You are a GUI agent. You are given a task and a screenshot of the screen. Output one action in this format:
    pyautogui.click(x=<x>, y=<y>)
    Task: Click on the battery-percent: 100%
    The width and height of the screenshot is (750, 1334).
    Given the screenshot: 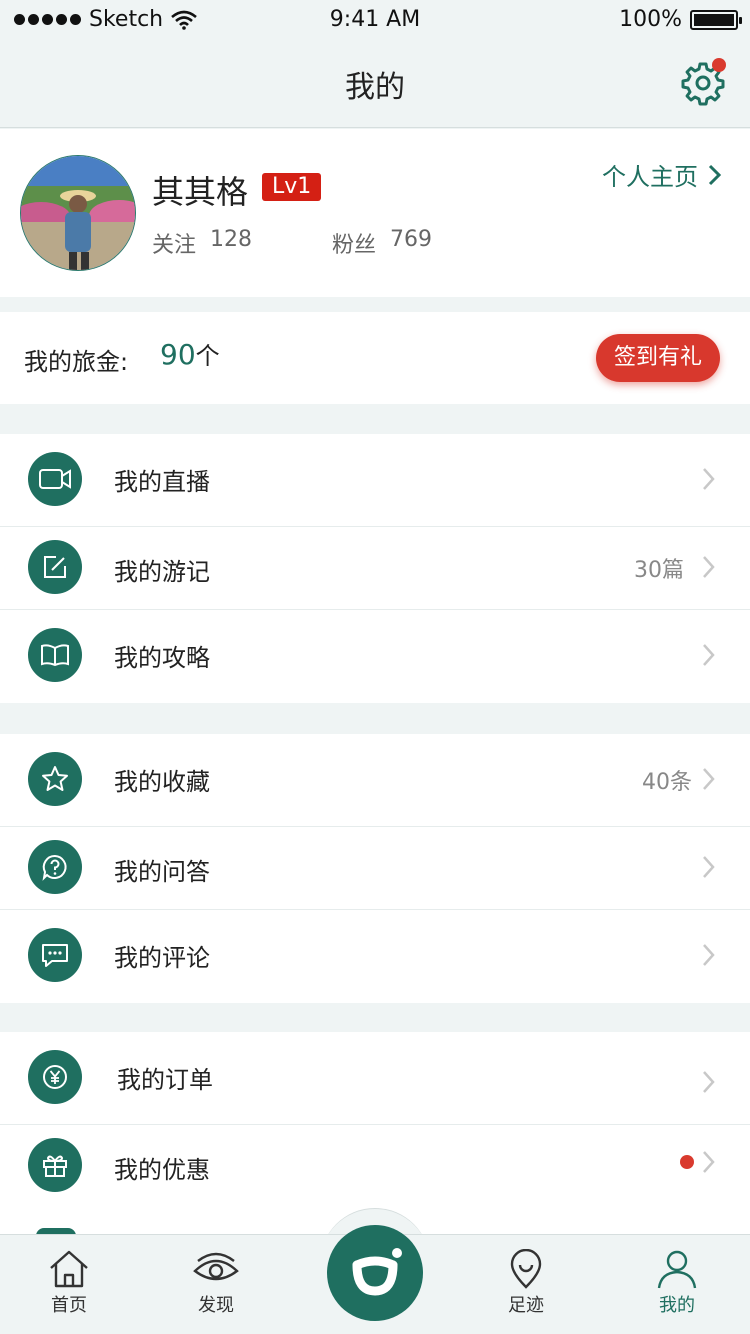 What is the action you would take?
    pyautogui.click(x=650, y=19)
    